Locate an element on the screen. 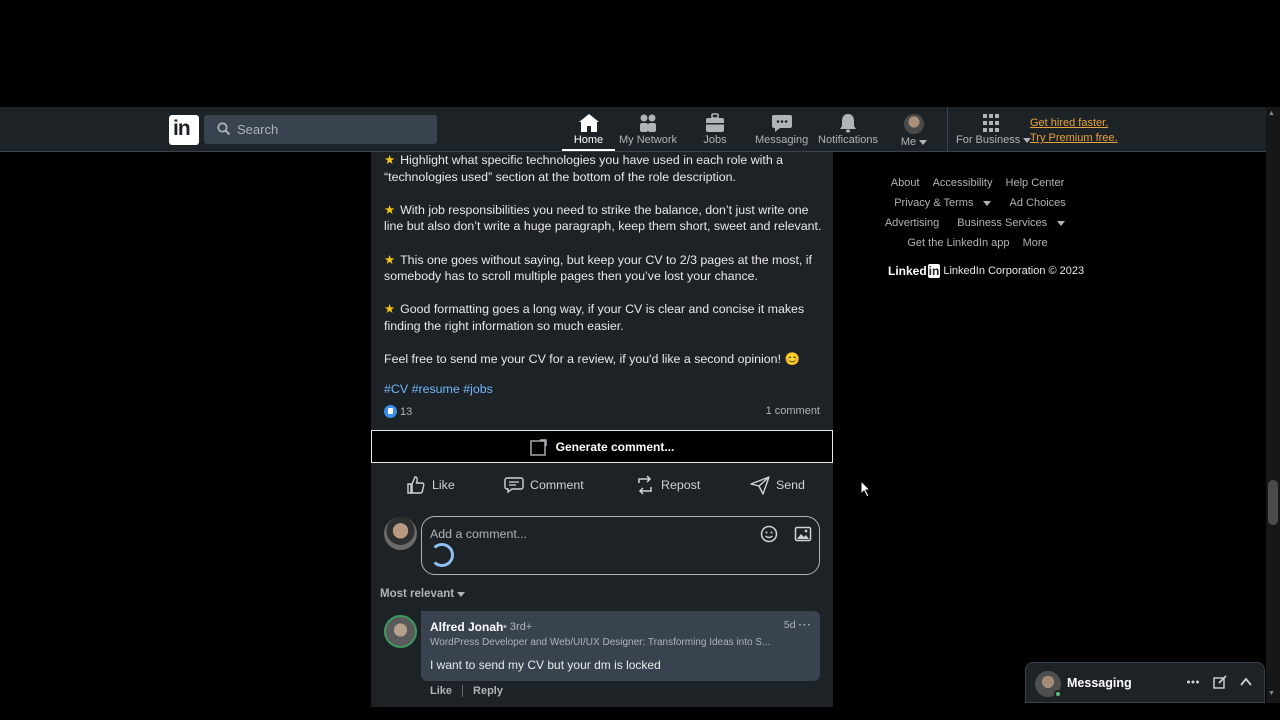 The width and height of the screenshot is (1280, 720). nav-me-label: Me is located at coordinates (908, 142).